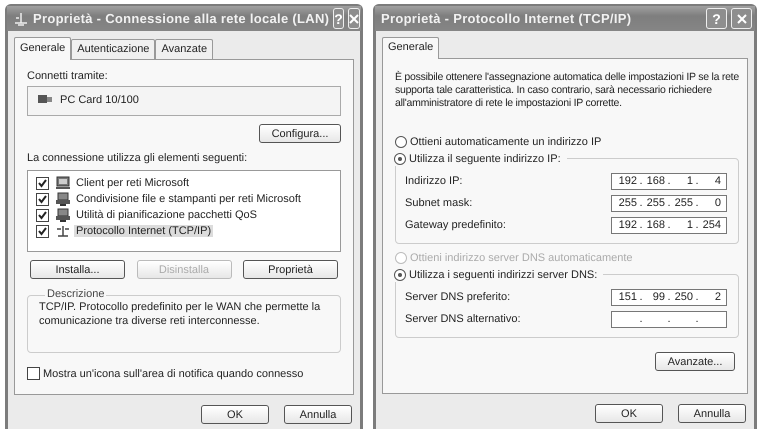 Image resolution: width=759 pixels, height=432 pixels. What do you see at coordinates (188, 199) in the screenshot?
I see `list-item: Condivisione file e stampanti per reti Microsoft` at bounding box center [188, 199].